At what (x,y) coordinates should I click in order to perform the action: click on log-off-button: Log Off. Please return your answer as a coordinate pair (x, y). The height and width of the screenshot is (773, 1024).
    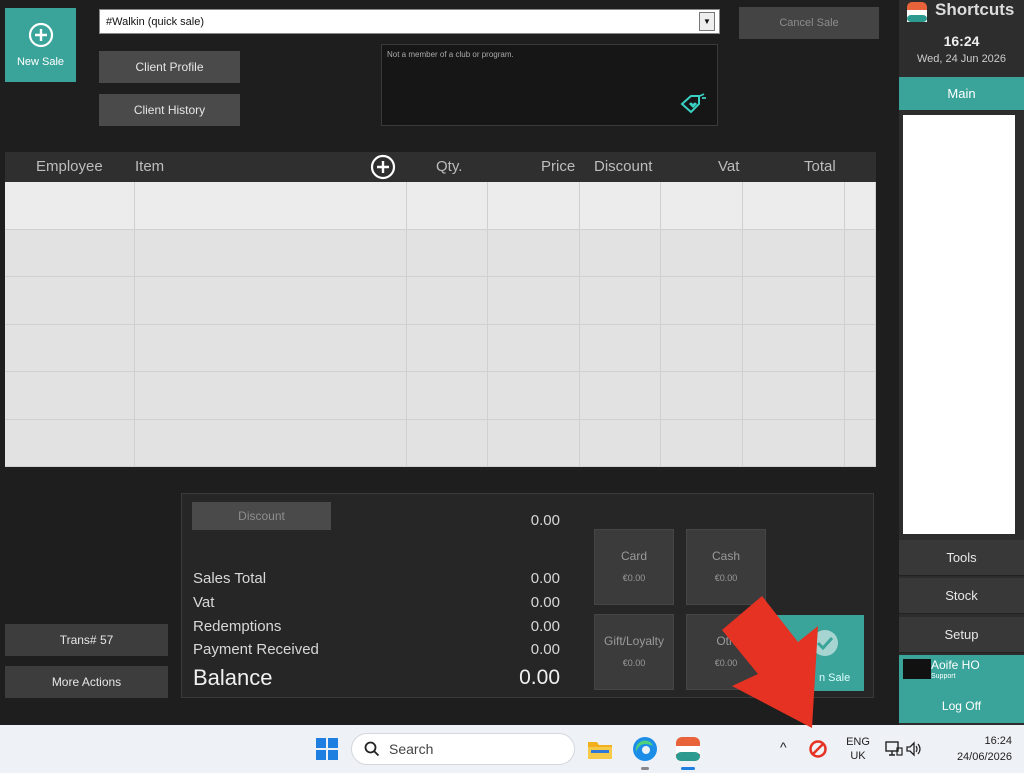
    Looking at the image, I should click on (961, 706).